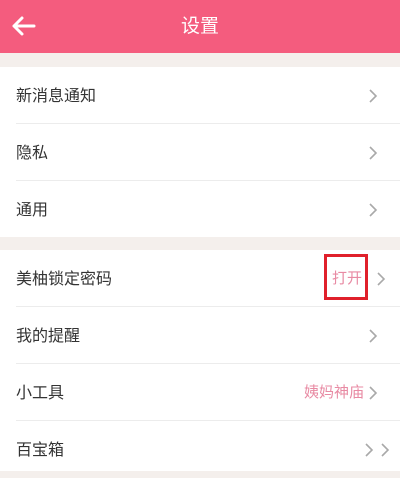  What do you see at coordinates (346, 278) in the screenshot?
I see `row-value: 打开` at bounding box center [346, 278].